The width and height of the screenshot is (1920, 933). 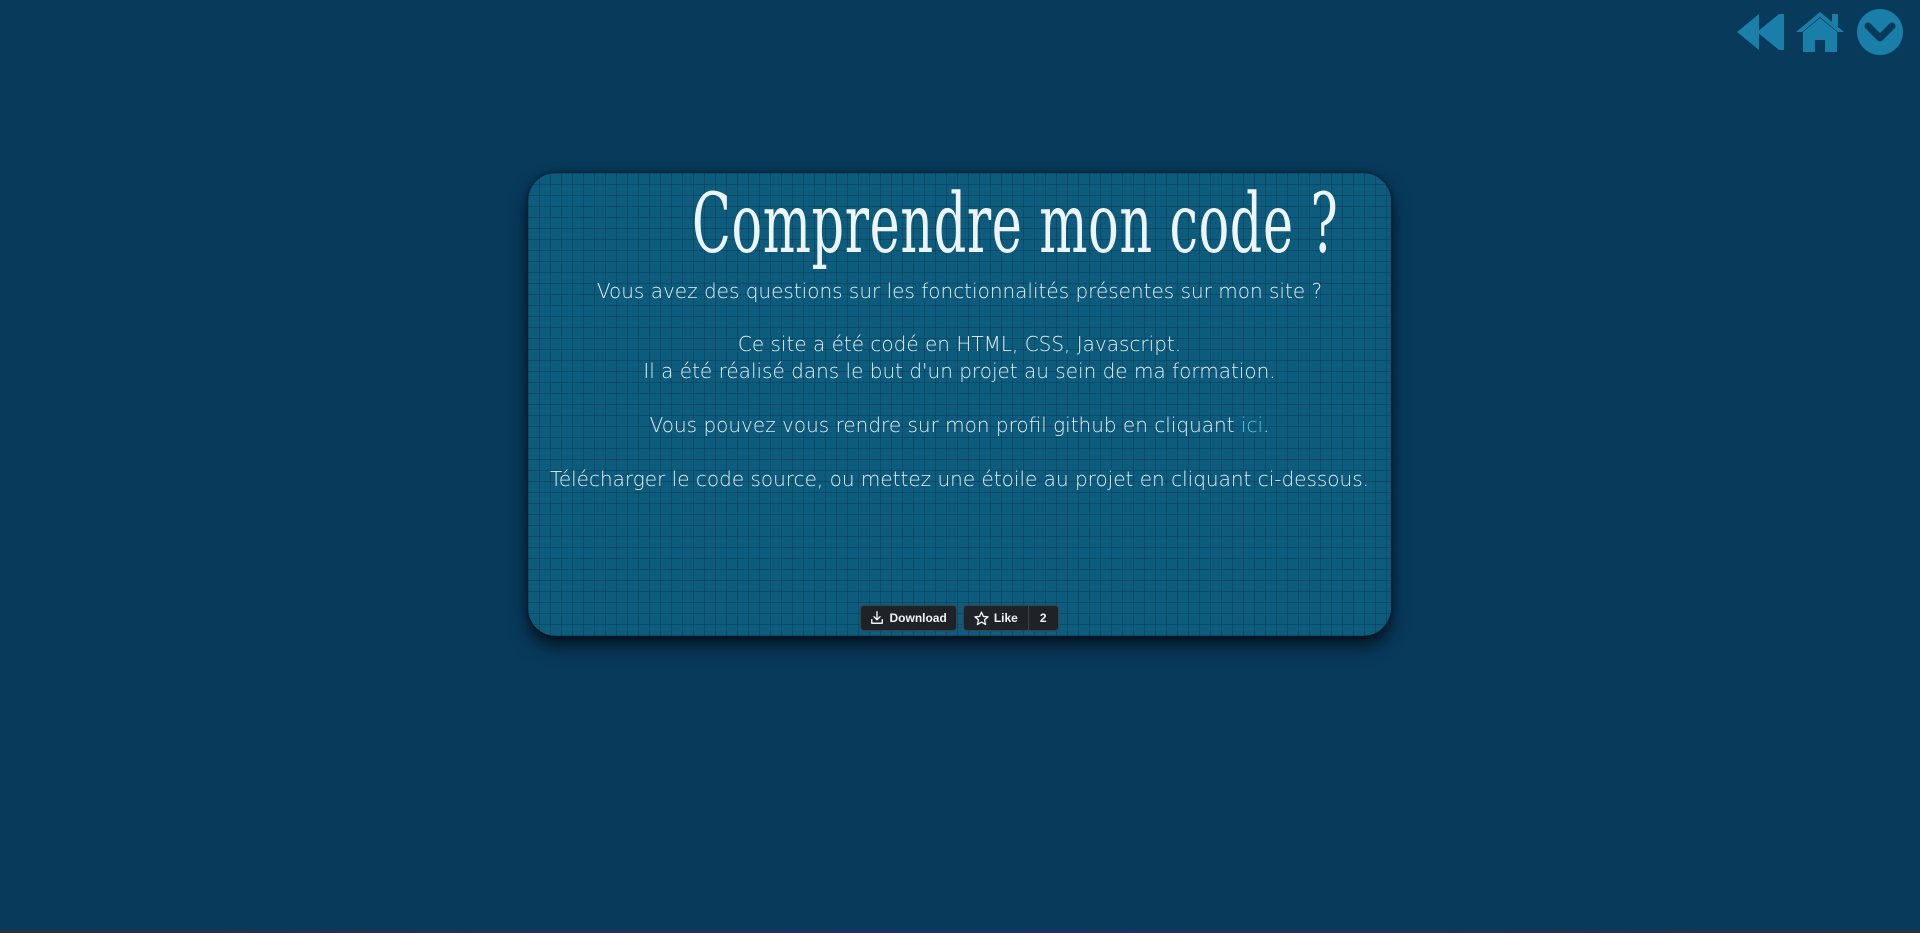 I want to click on download-button: Download, so click(x=908, y=618).